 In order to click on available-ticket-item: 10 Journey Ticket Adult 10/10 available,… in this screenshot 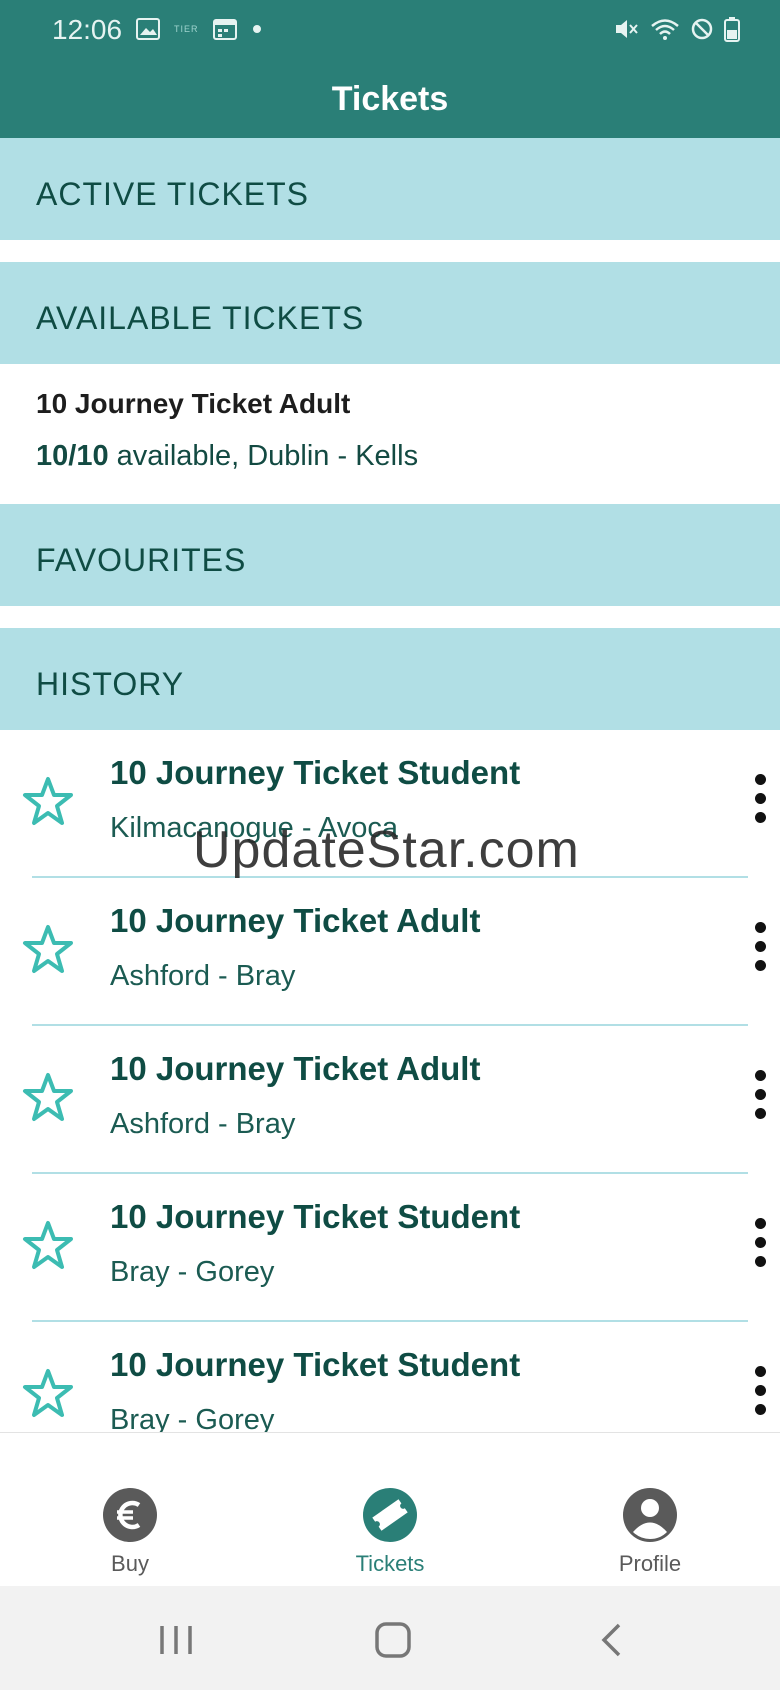, I will do `click(390, 434)`.